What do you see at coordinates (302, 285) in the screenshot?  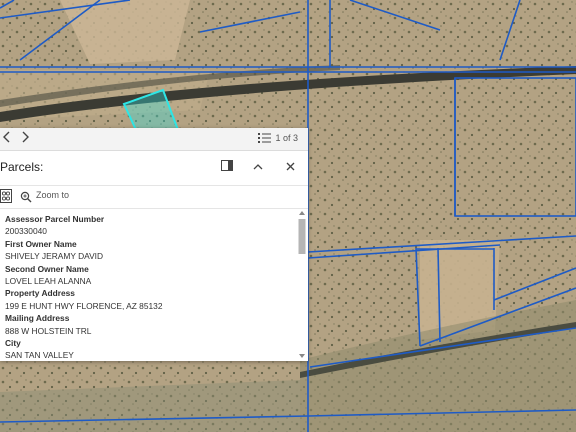 I see `scrollbar` at bounding box center [302, 285].